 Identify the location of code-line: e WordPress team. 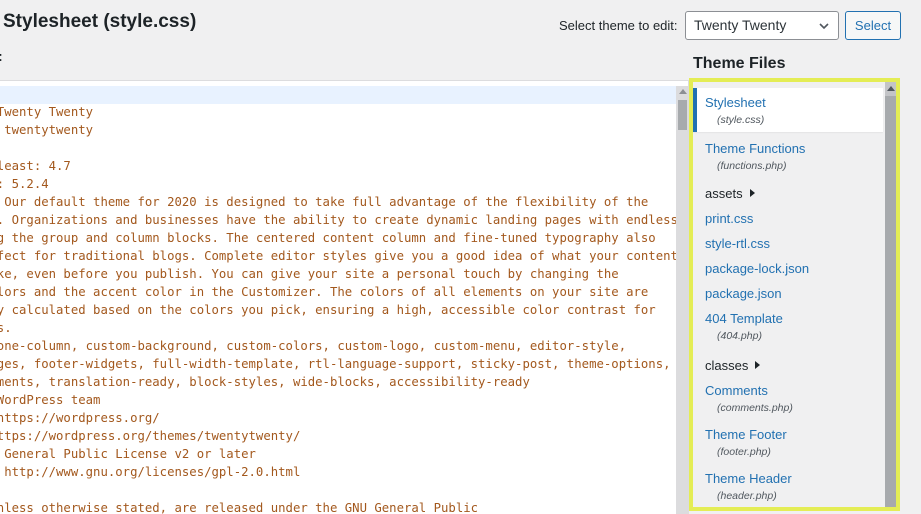
(338, 400).